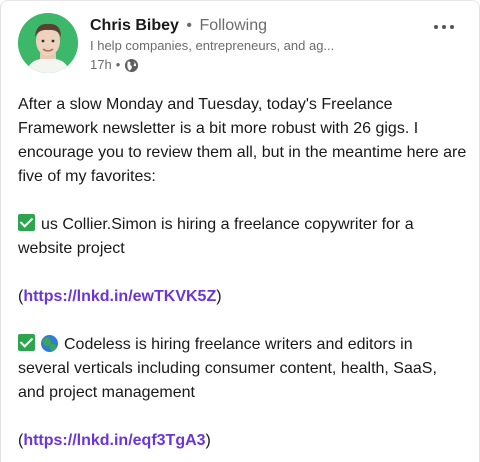 This screenshot has height=462, width=480. I want to click on avatar, so click(48, 43).